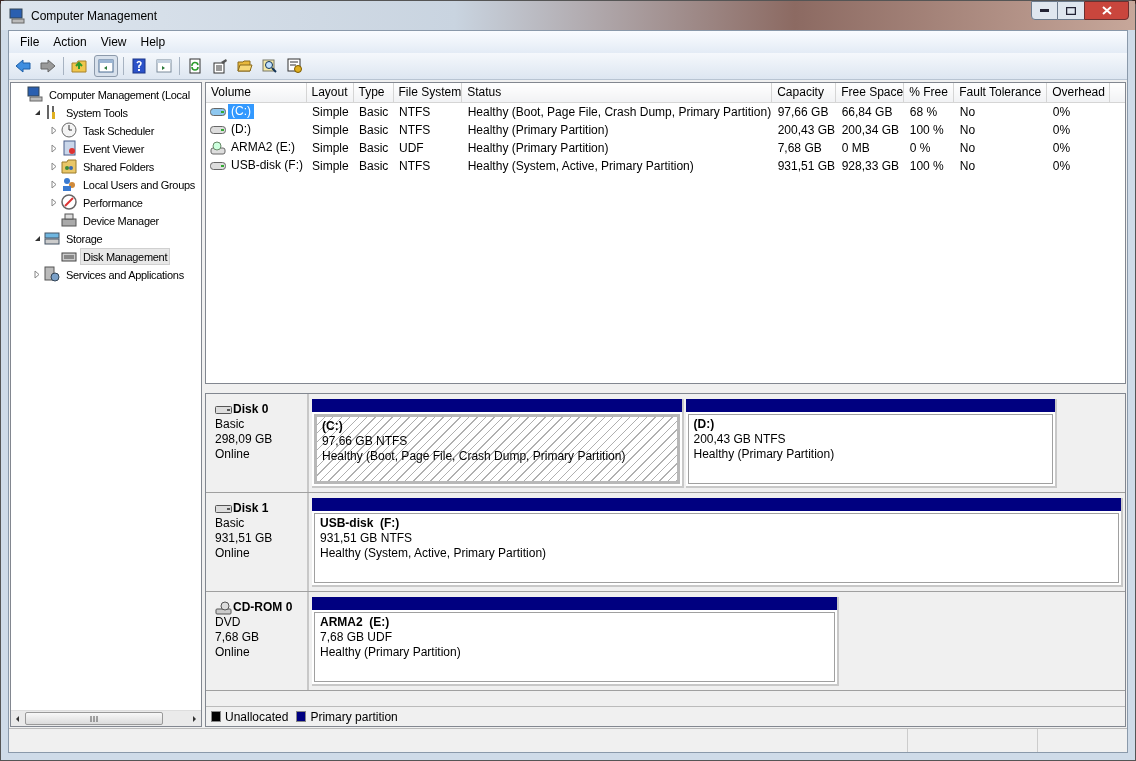 The width and height of the screenshot is (1136, 761). I want to click on partition: (C:) 97,66 GB NTFS Healthy (Boot, Page File, Crash Dump, Primary Partition), so click(498, 443).